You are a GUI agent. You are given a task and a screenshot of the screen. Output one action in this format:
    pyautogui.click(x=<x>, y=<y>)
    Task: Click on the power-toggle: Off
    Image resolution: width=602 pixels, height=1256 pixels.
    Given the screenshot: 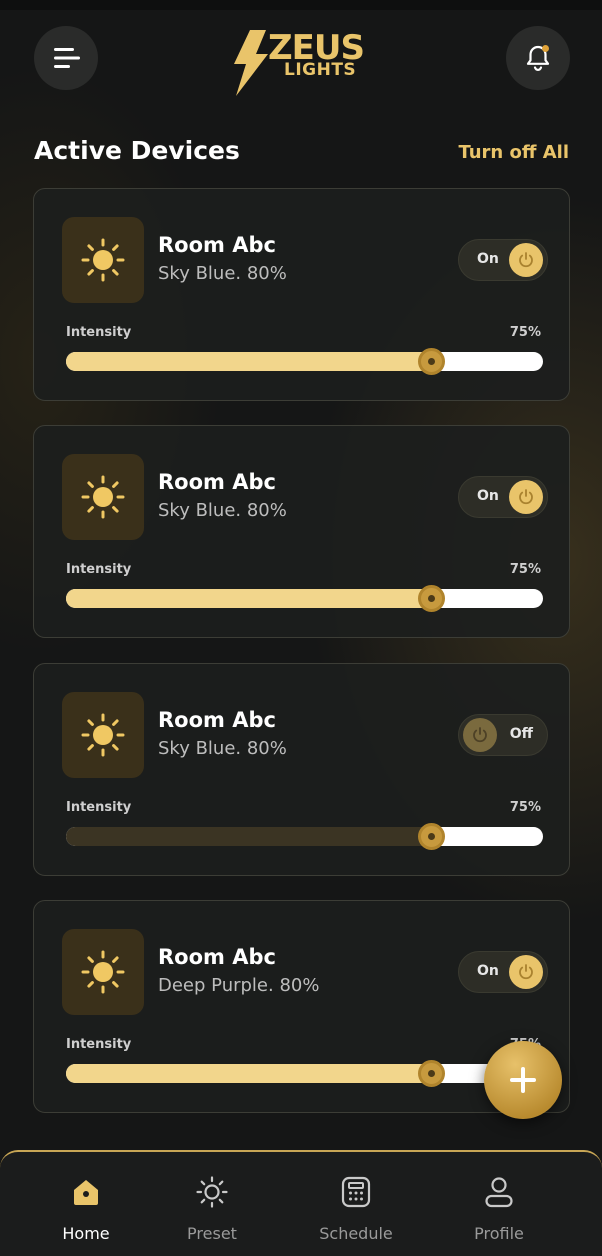 What is the action you would take?
    pyautogui.click(x=503, y=735)
    